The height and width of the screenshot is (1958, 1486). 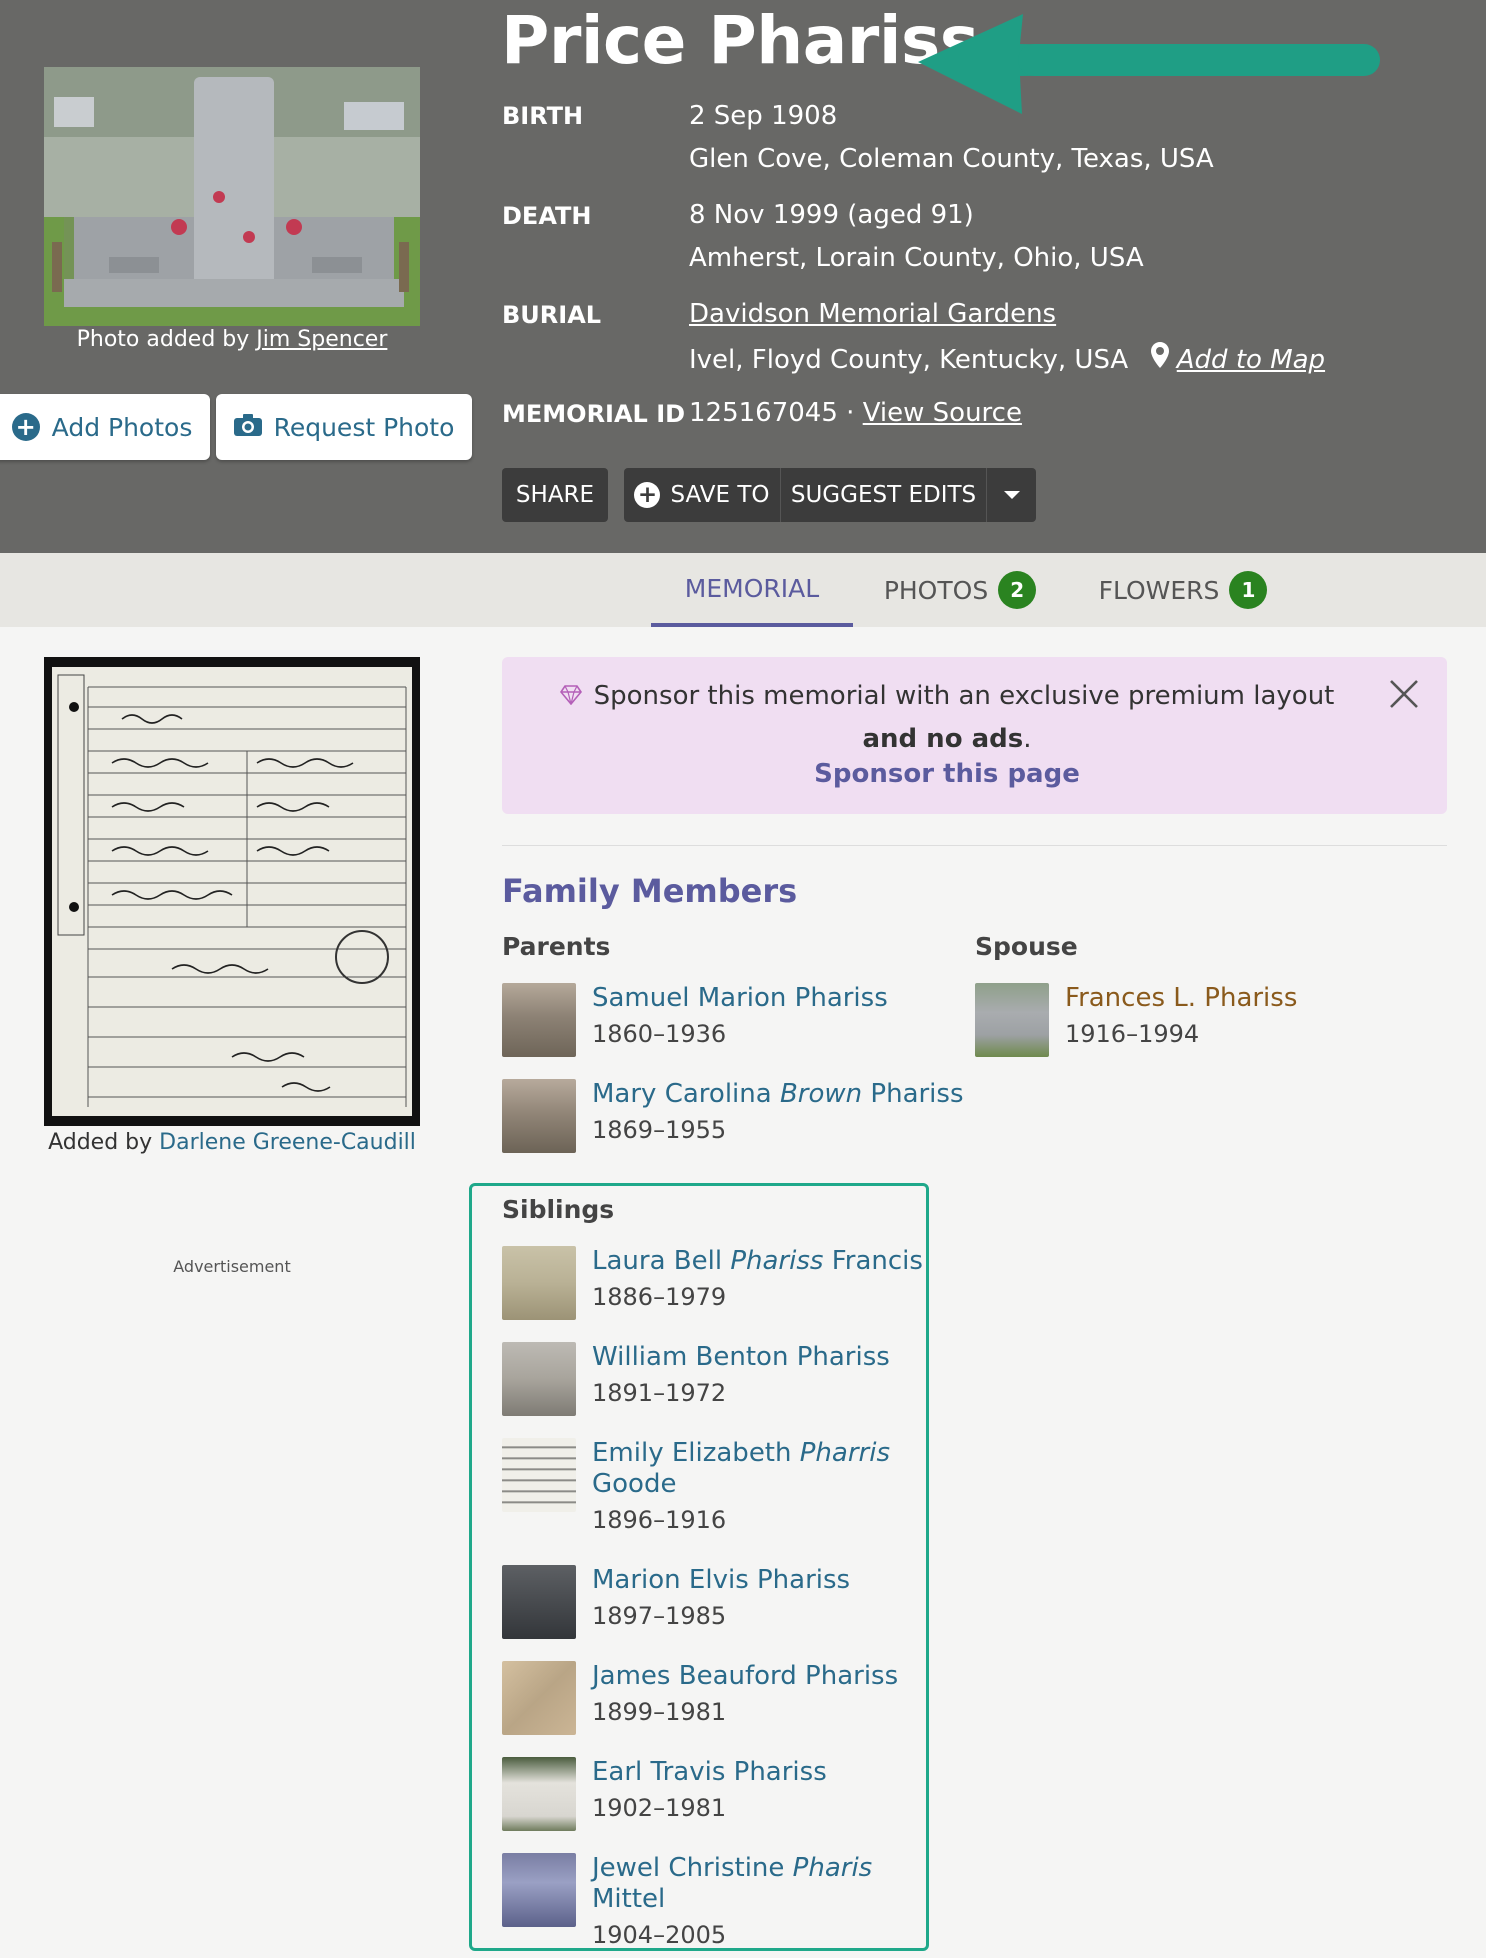 I want to click on request-photo-button: Request Photo, so click(x=344, y=427).